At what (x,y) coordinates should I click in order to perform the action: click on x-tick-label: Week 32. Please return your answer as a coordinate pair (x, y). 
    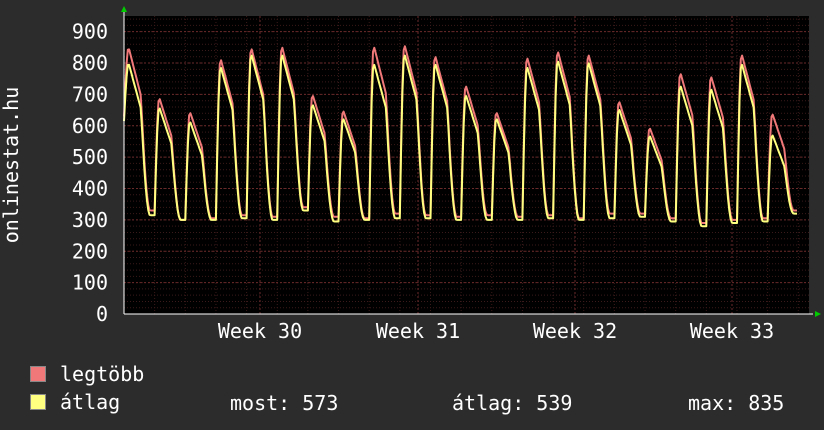
    Looking at the image, I should click on (575, 331).